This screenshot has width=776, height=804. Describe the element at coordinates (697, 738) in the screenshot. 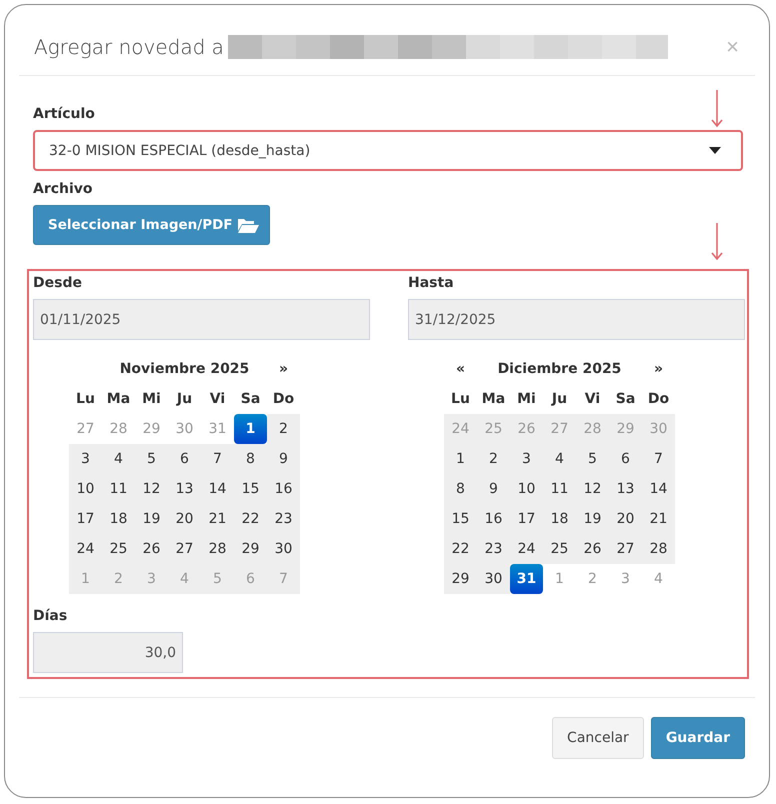

I see `save-button: Guardar` at that location.